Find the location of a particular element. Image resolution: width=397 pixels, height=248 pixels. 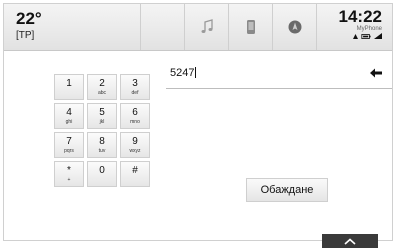

key-letters: + is located at coordinates (69, 180).